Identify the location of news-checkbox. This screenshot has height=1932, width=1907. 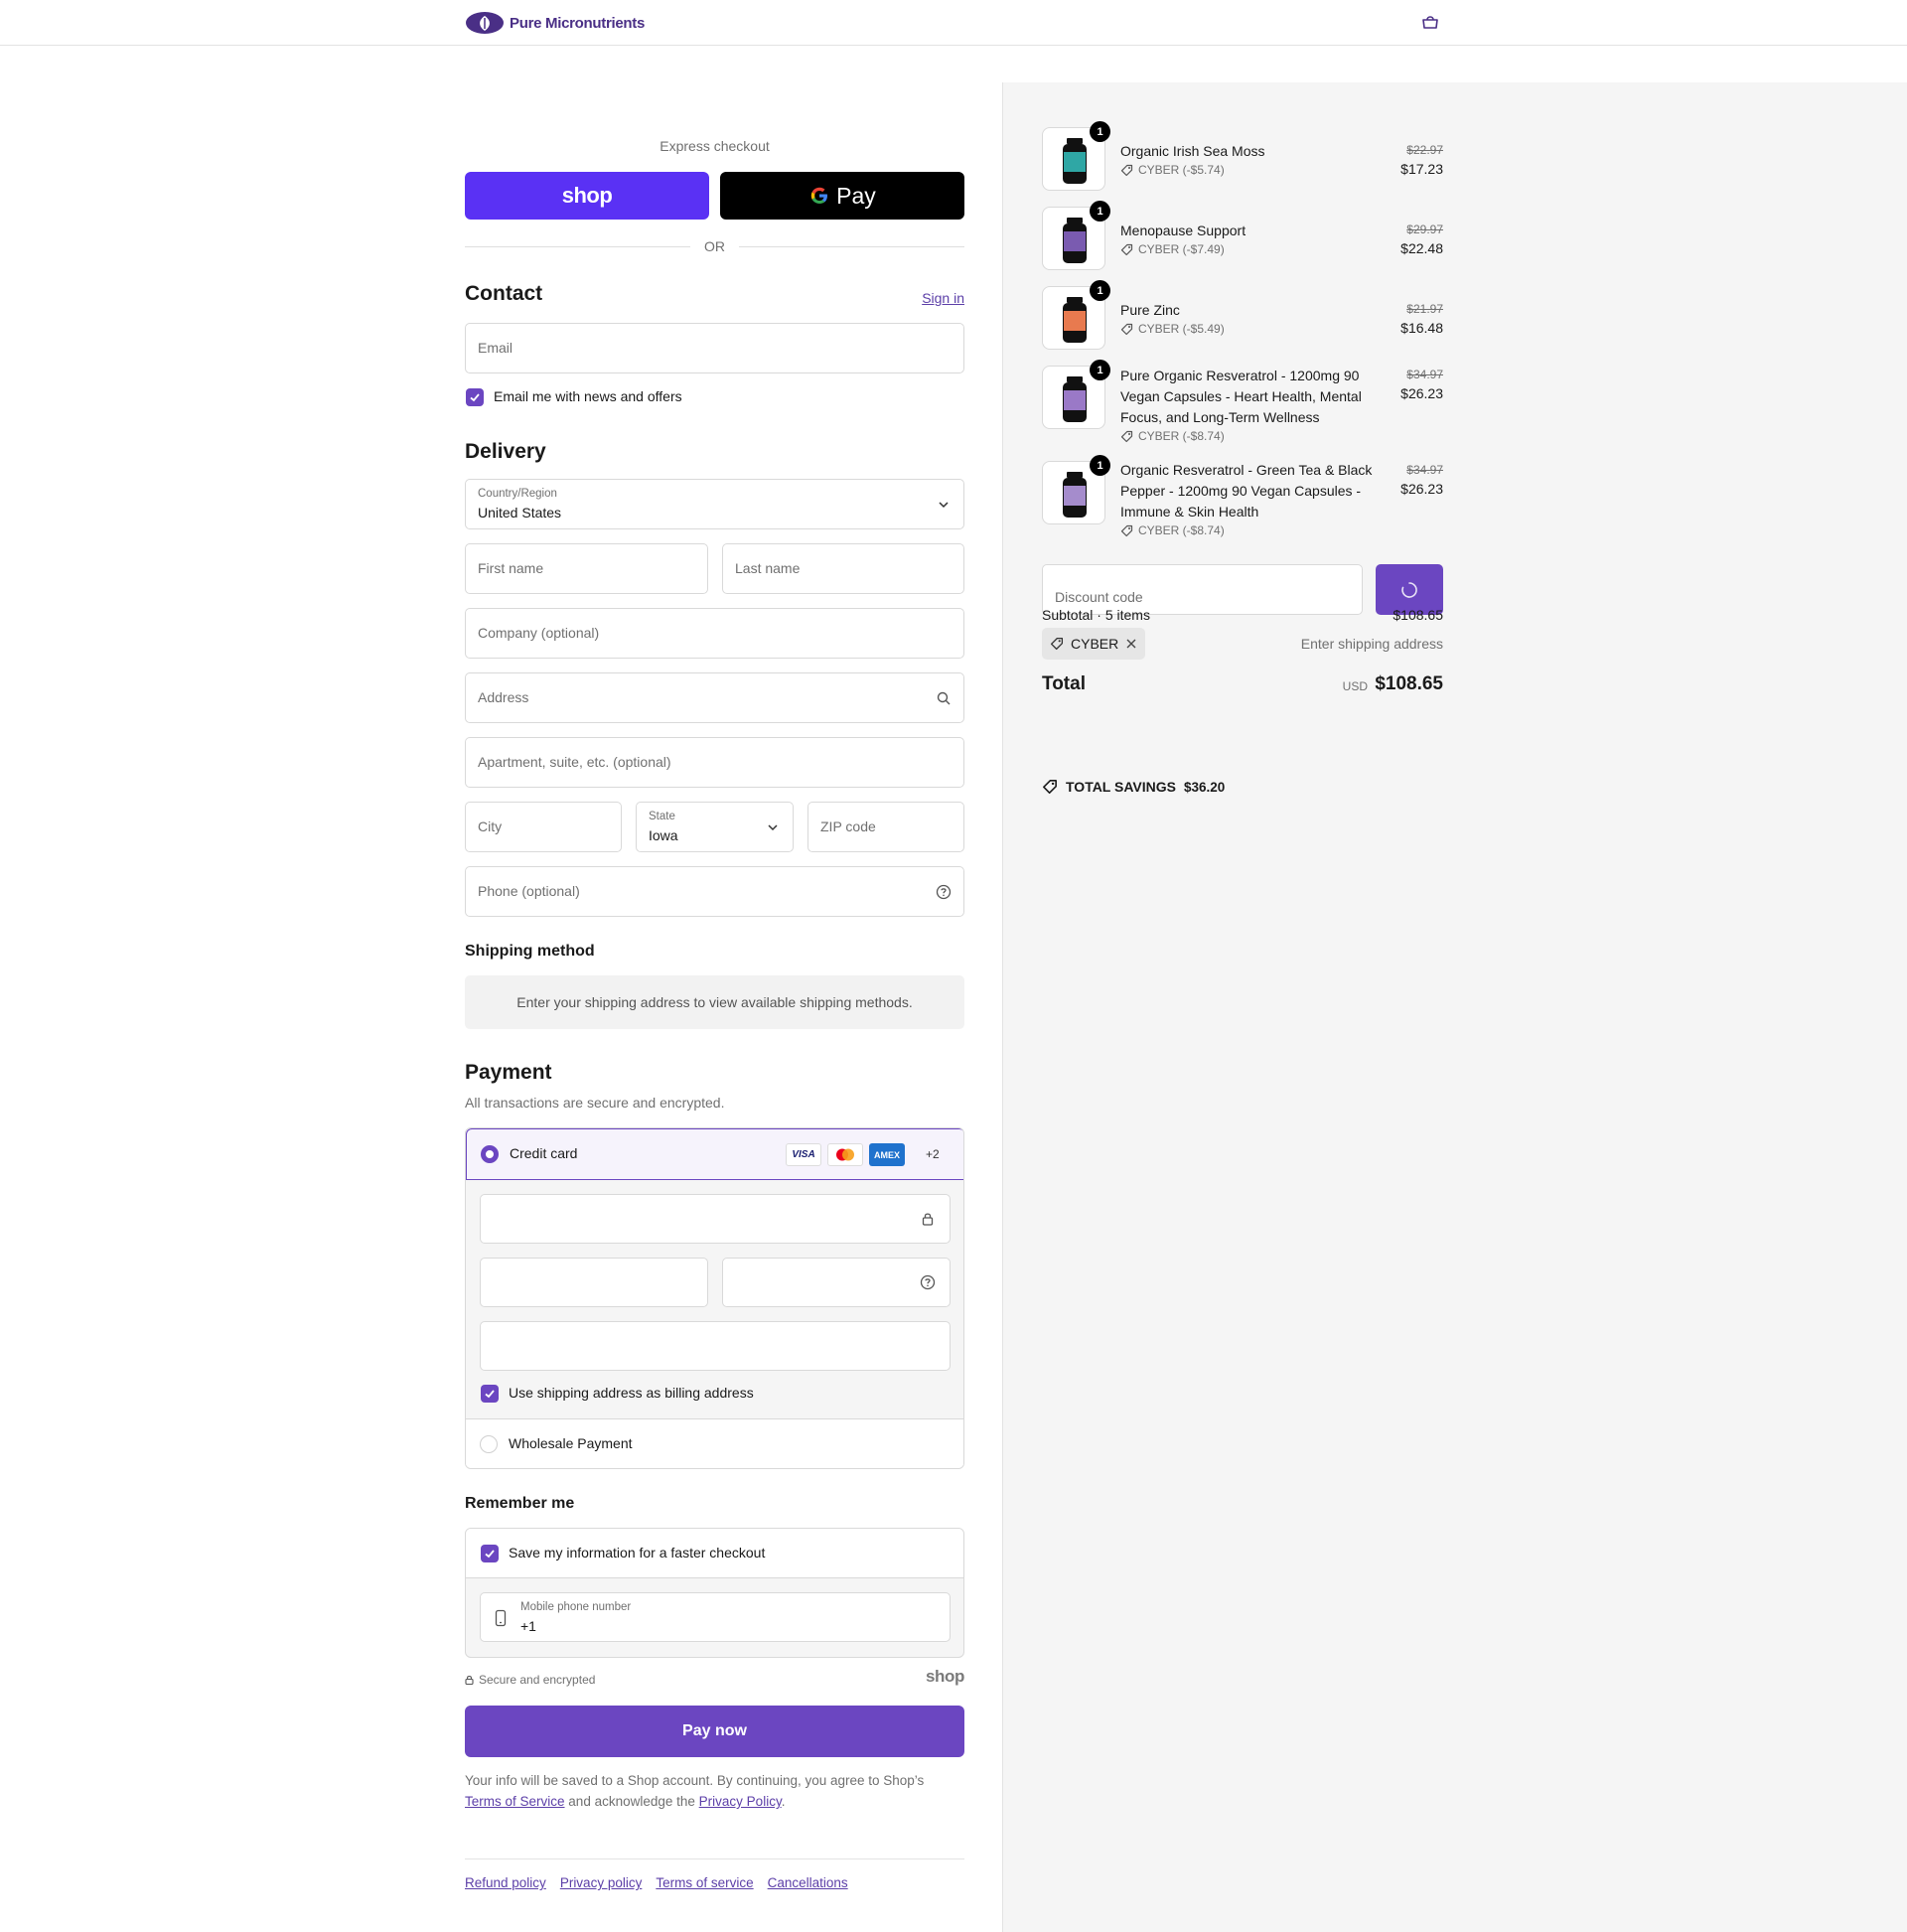
(475, 397).